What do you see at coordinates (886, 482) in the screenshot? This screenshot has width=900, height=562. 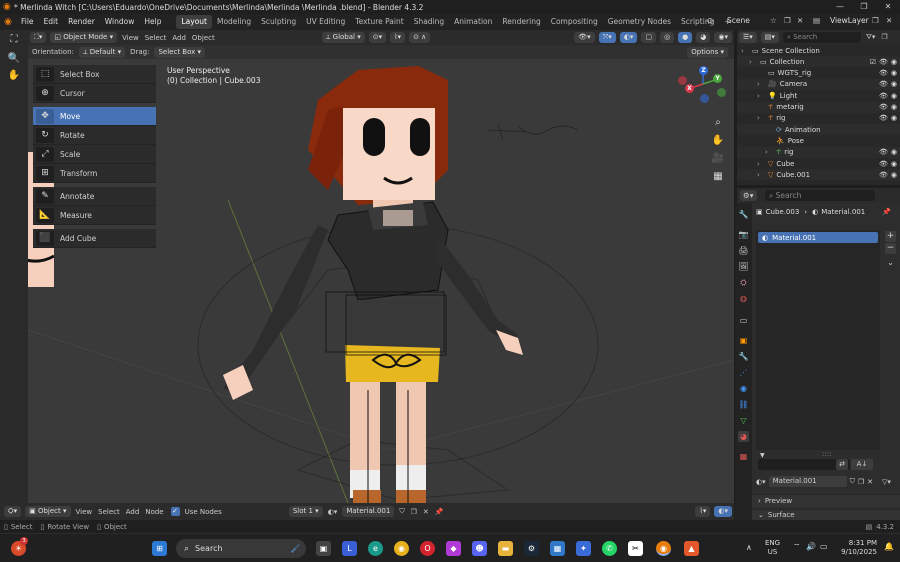 I see `material-link-dropdown: ▽▾` at bounding box center [886, 482].